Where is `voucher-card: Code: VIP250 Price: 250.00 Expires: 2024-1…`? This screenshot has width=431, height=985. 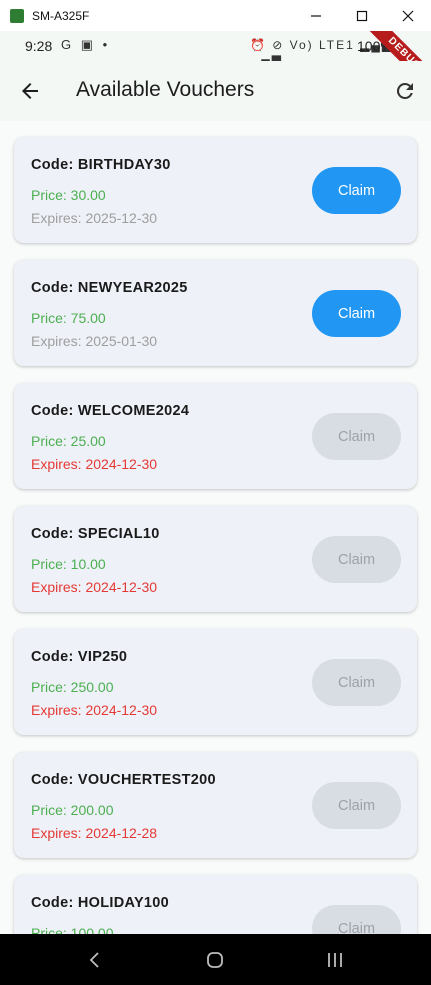
voucher-card: Code: VIP250 Price: 250.00 Expires: 2024-1… is located at coordinates (215, 682).